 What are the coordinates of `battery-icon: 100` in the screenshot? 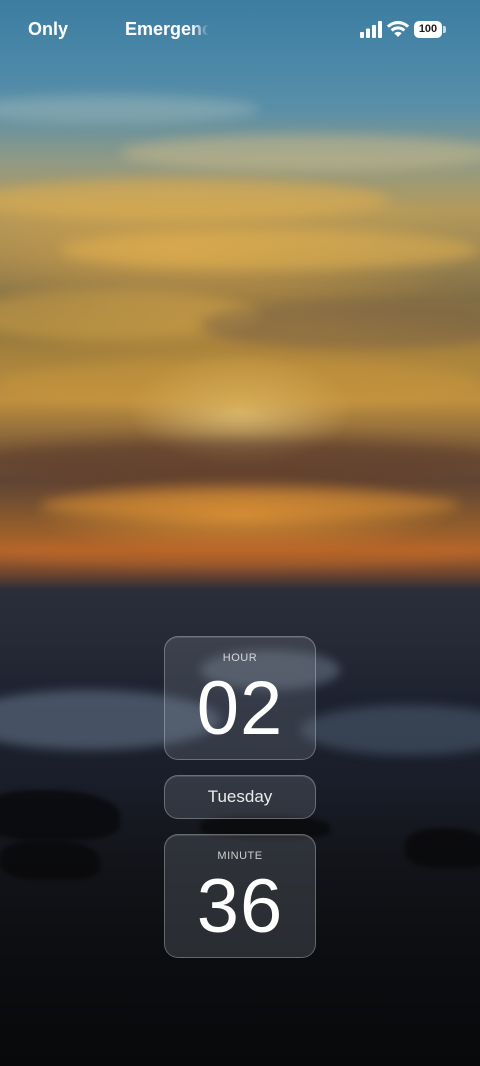 It's located at (430, 29).